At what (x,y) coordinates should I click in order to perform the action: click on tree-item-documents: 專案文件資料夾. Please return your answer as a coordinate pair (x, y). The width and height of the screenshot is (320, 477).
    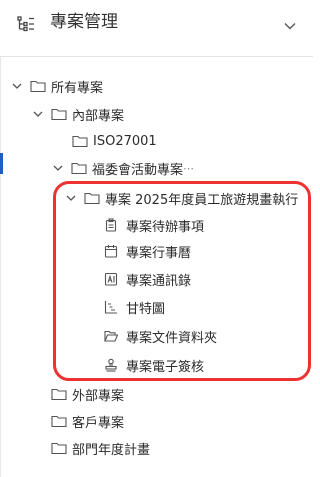
    Looking at the image, I should click on (160, 336).